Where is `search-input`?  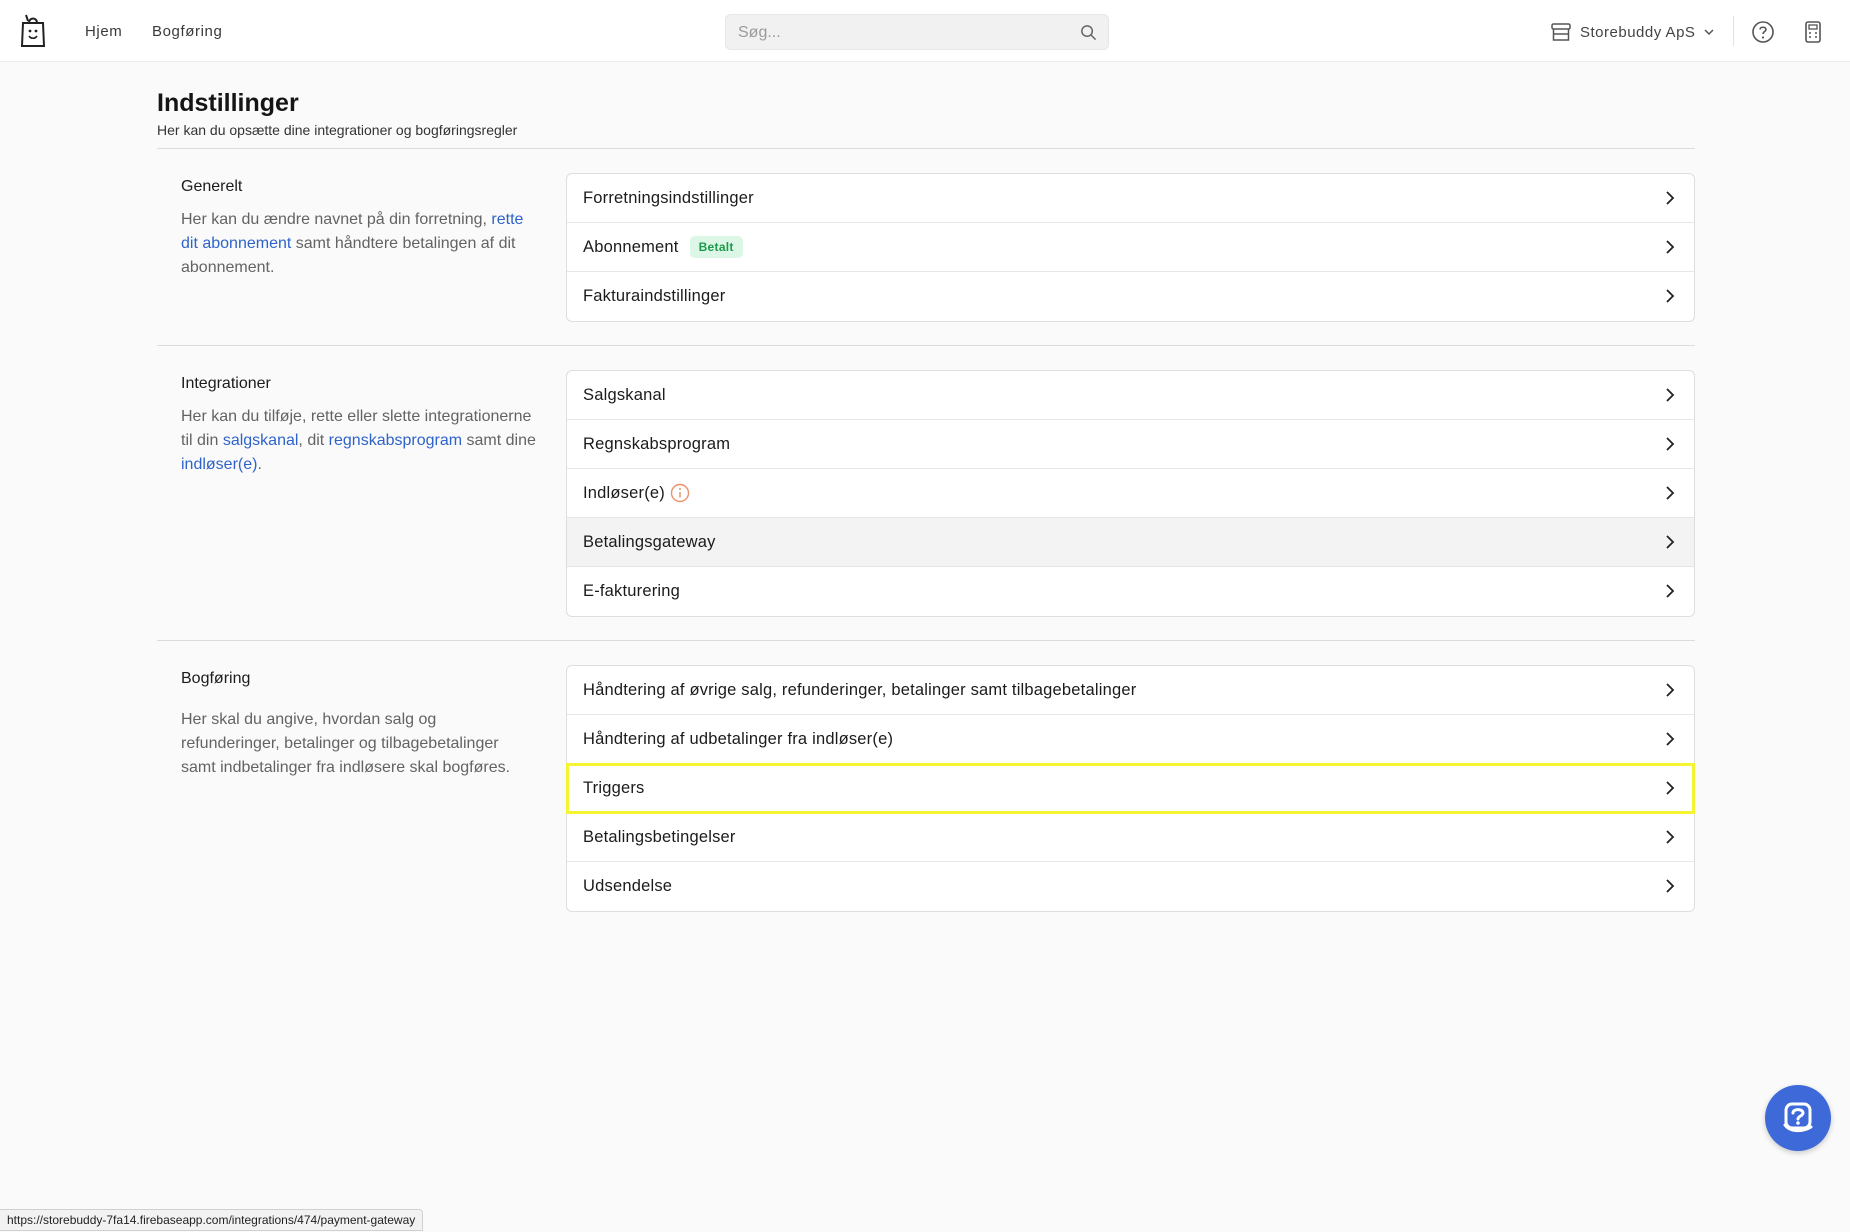
search-input is located at coordinates (903, 33).